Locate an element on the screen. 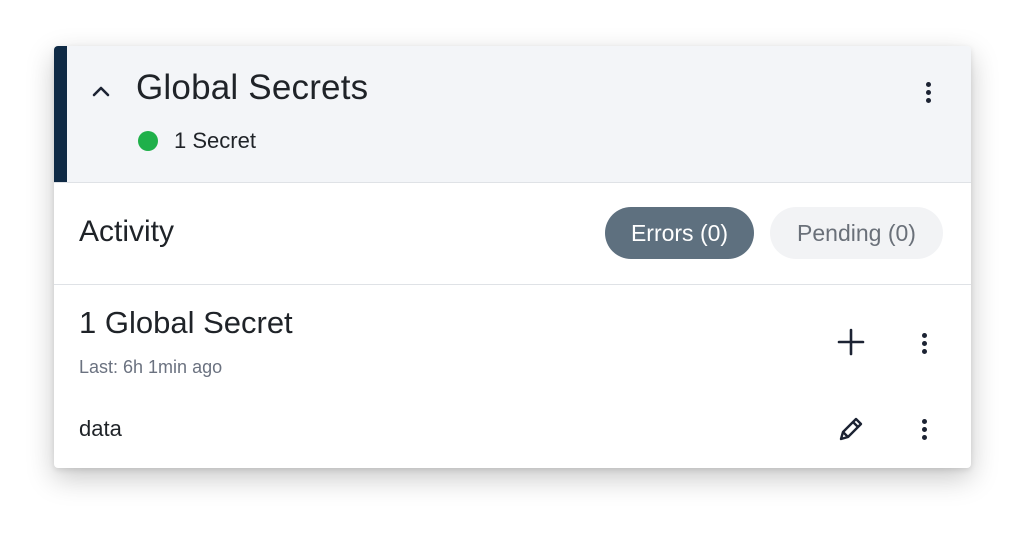 The image size is (1025, 534). last-updated: Last: 6h 1min ago is located at coordinates (151, 367).